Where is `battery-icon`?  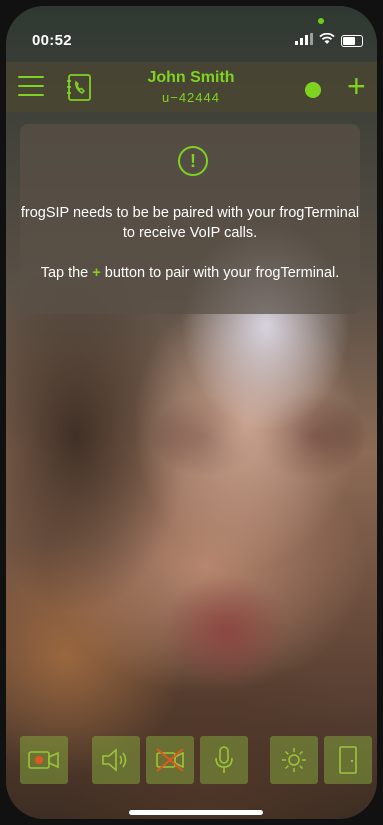 battery-icon is located at coordinates (352, 40).